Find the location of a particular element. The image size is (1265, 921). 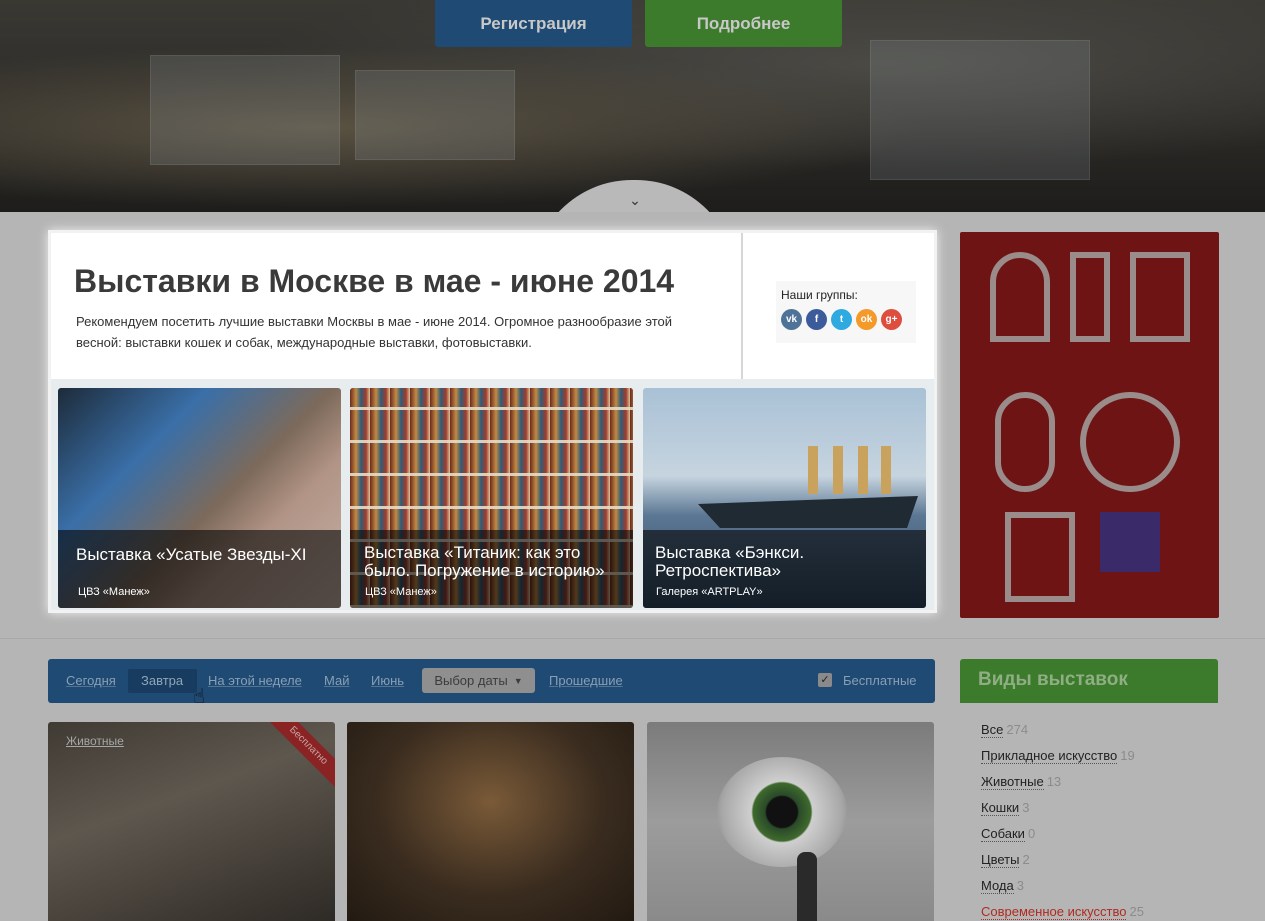

card-title: Выставка «Бэнкси. is located at coordinates (729, 553).